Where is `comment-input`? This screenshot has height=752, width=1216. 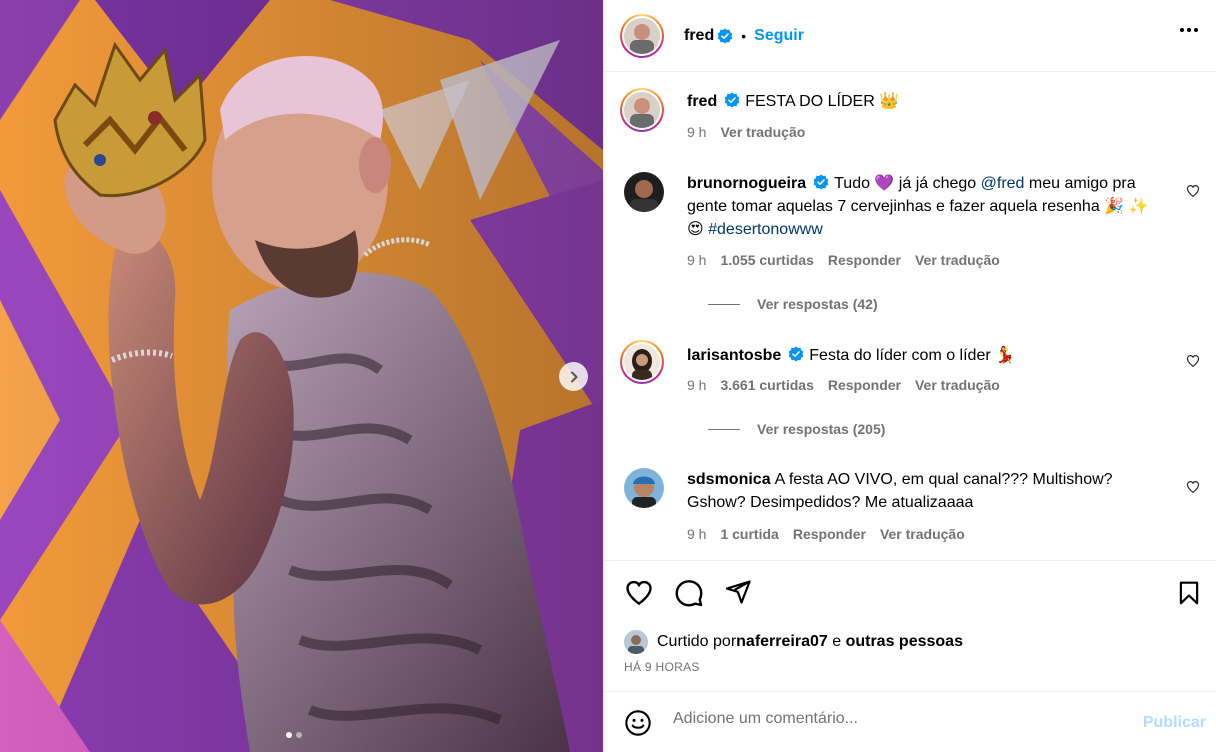 comment-input is located at coordinates (893, 719).